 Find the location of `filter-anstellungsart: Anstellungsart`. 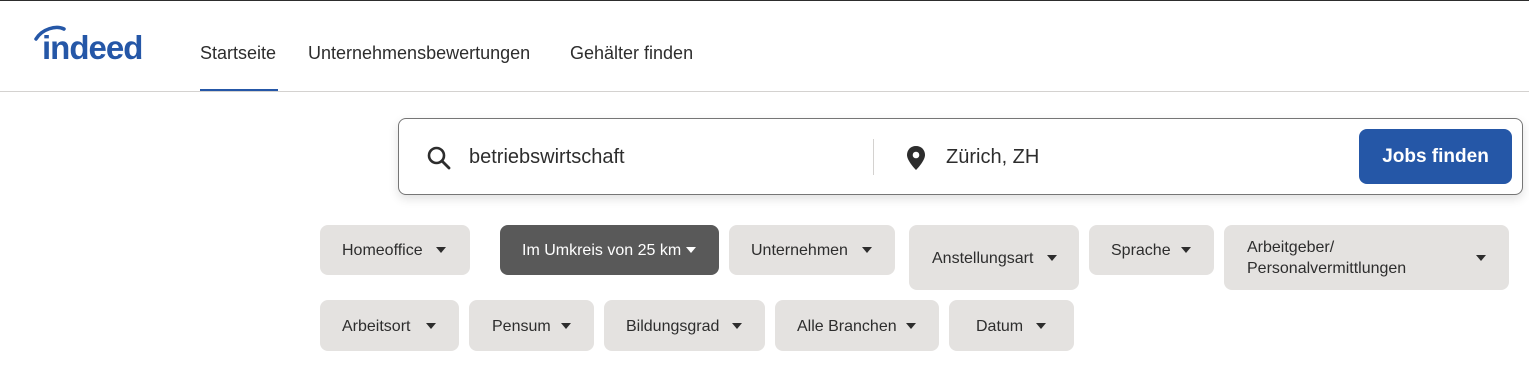

filter-anstellungsart: Anstellungsart is located at coordinates (994, 257).